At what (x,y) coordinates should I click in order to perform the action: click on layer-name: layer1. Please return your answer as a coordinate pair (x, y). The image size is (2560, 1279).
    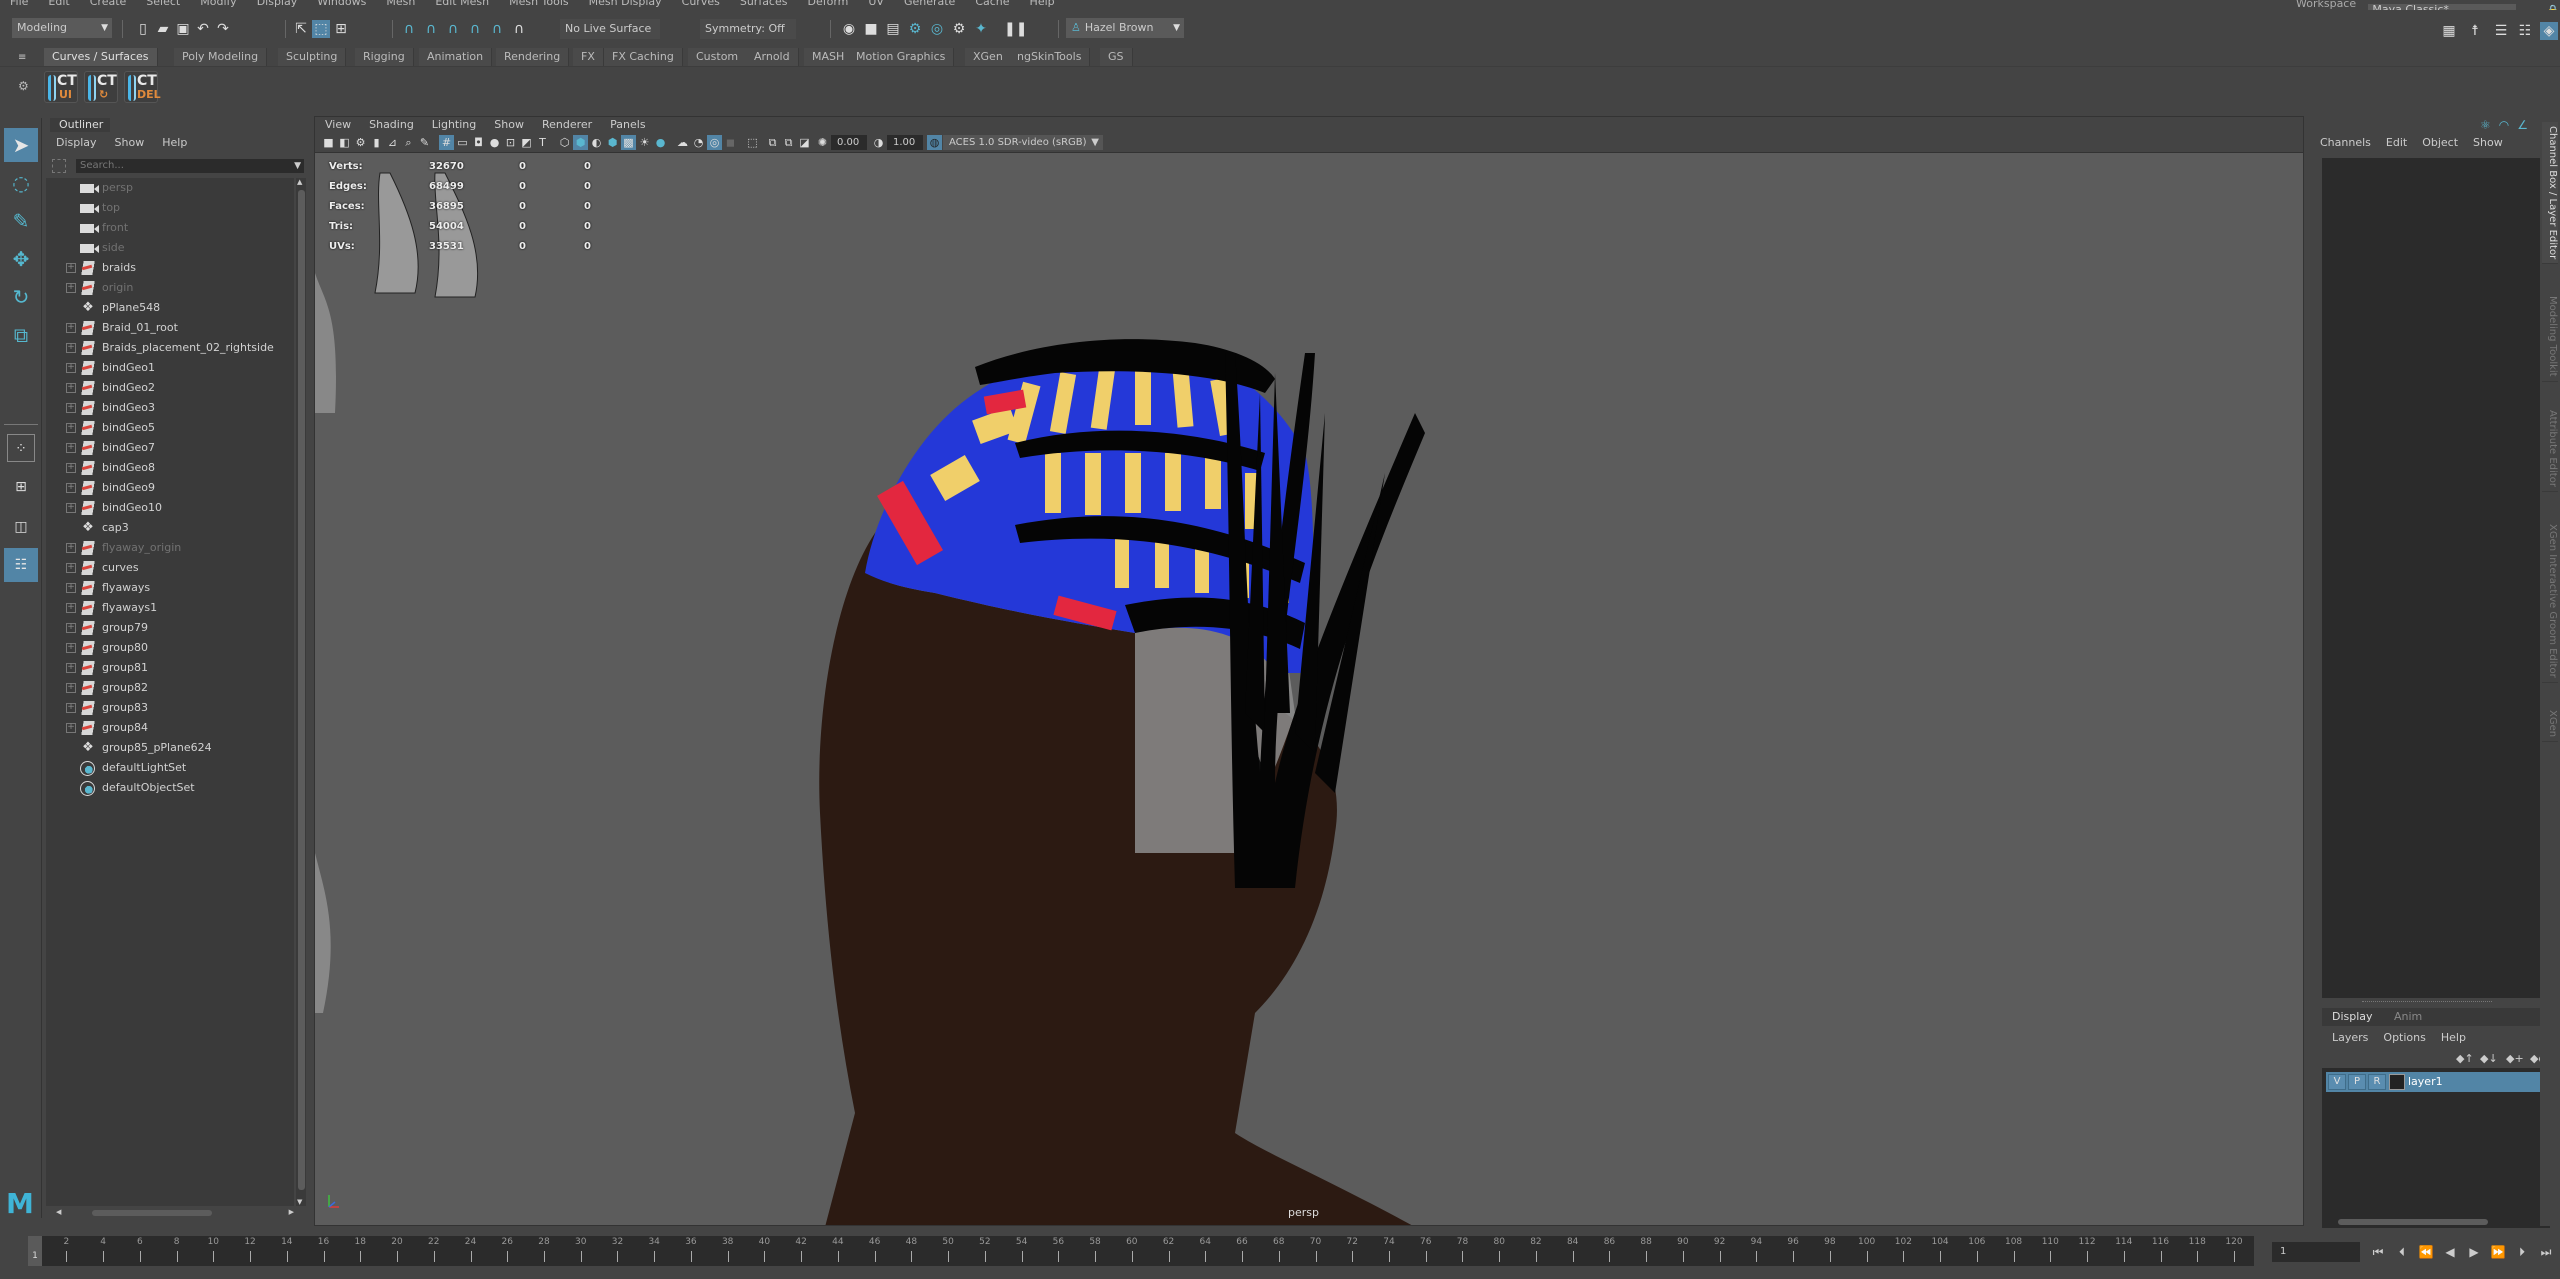
    Looking at the image, I should click on (2425, 1082).